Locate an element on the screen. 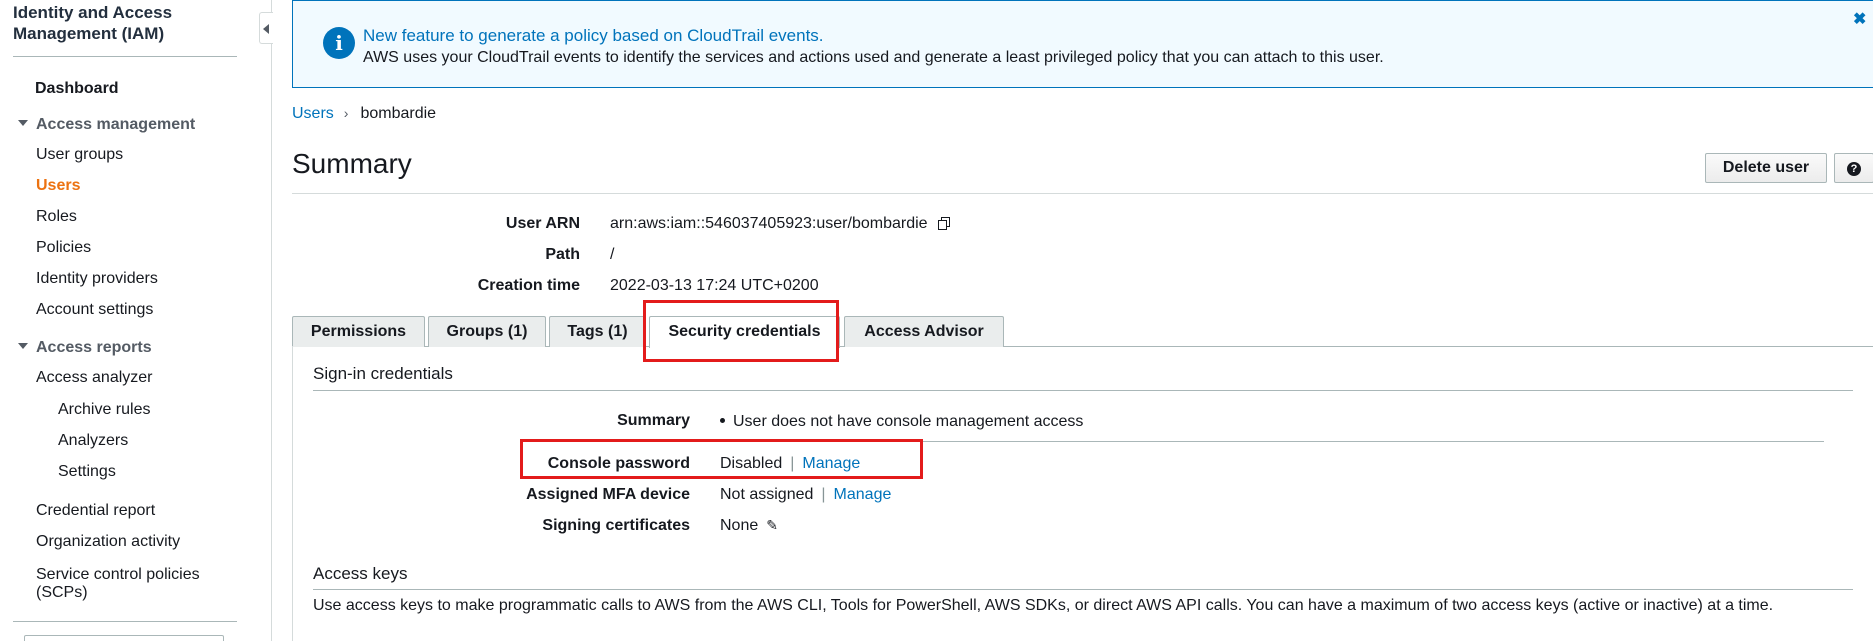 This screenshot has height=641, width=1873. tab-permissions: Permissions is located at coordinates (358, 331).